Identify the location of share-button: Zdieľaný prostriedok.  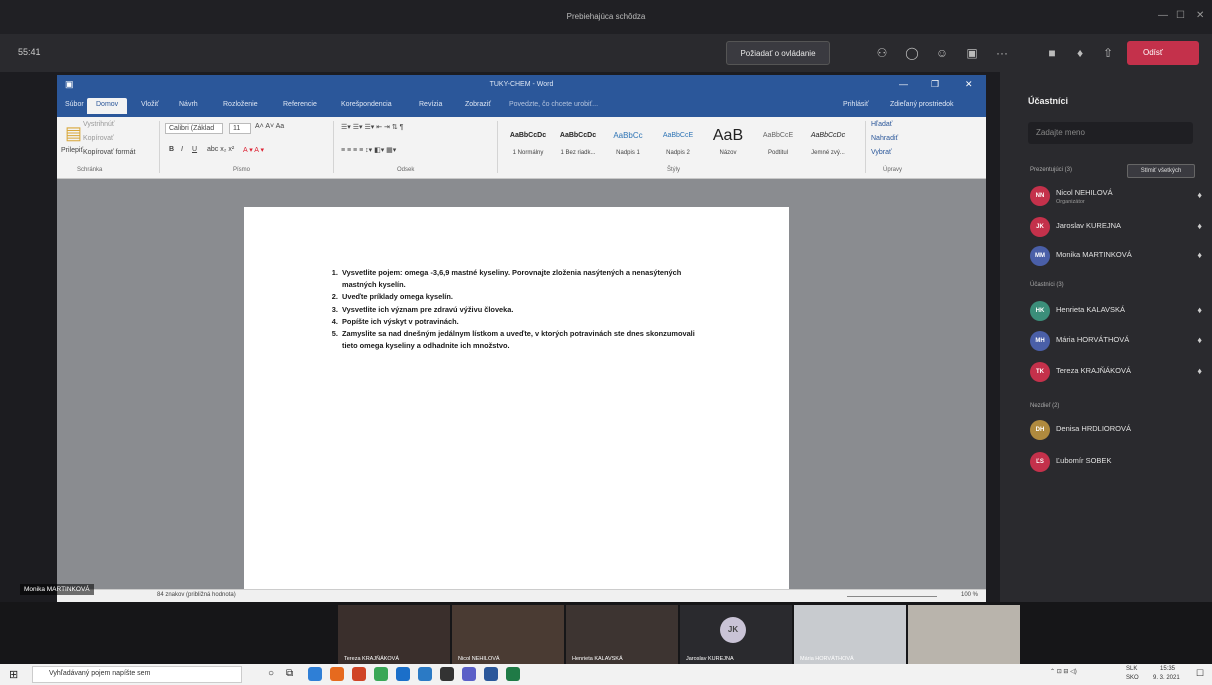
(922, 104).